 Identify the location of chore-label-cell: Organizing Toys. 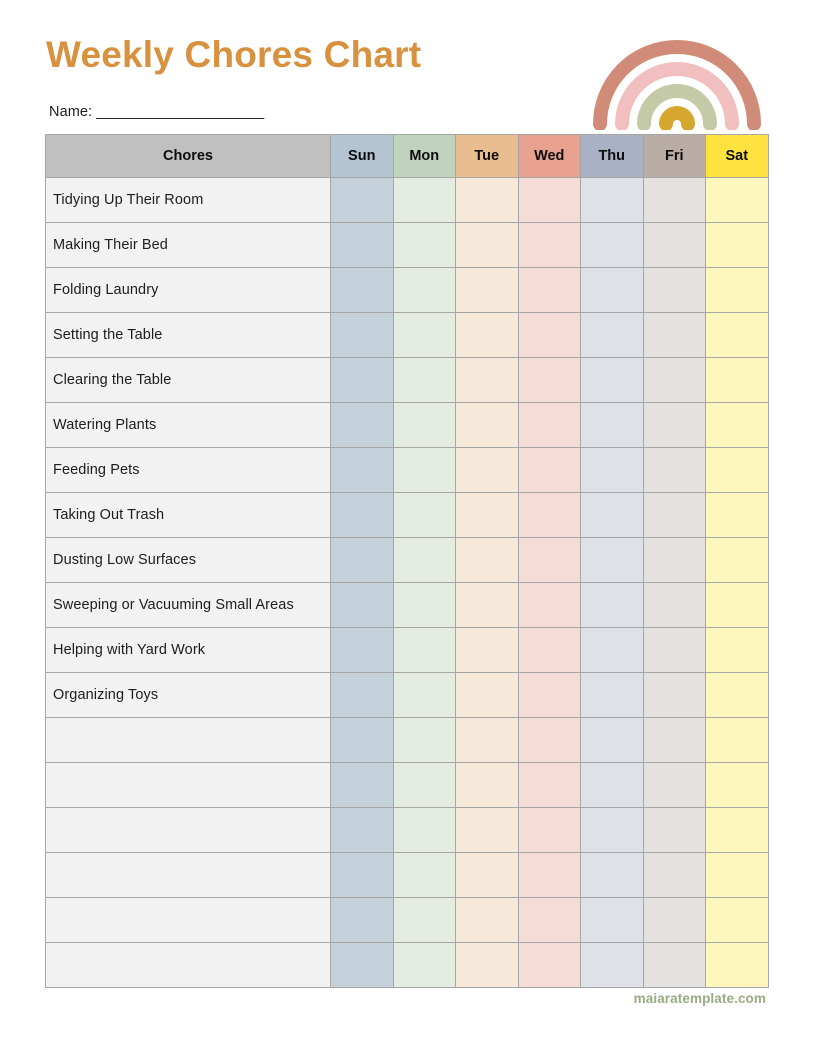
(188, 695).